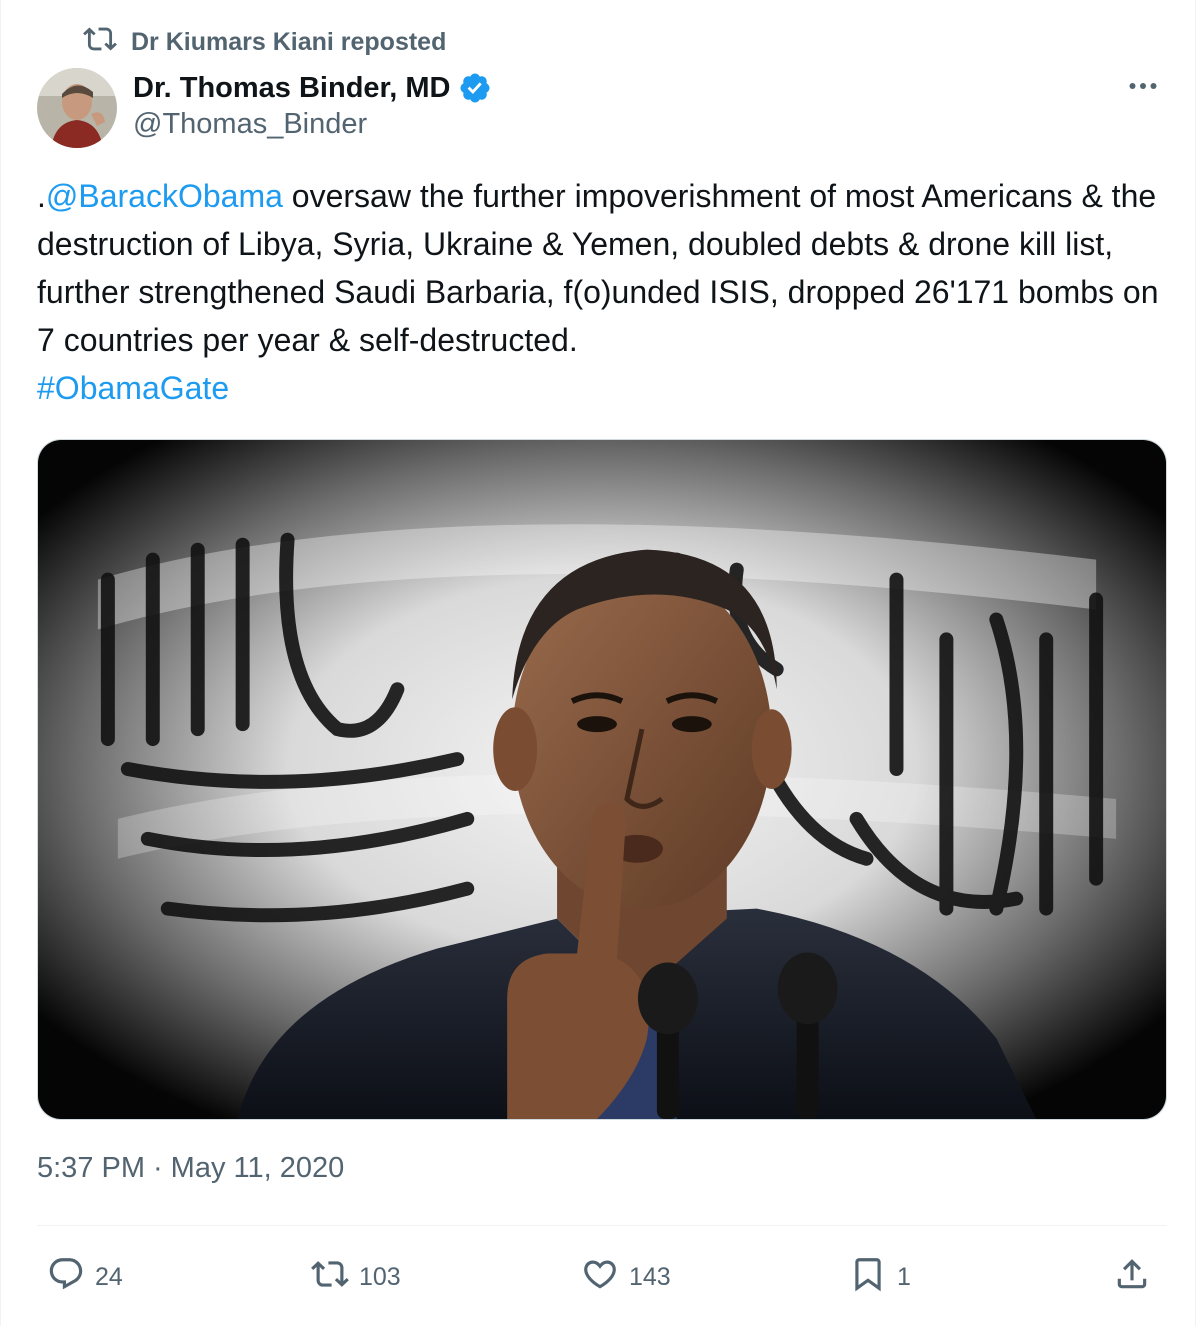  What do you see at coordinates (289, 41) in the screenshot?
I see `repost-label: Dr Kiumars Kiani reposted` at bounding box center [289, 41].